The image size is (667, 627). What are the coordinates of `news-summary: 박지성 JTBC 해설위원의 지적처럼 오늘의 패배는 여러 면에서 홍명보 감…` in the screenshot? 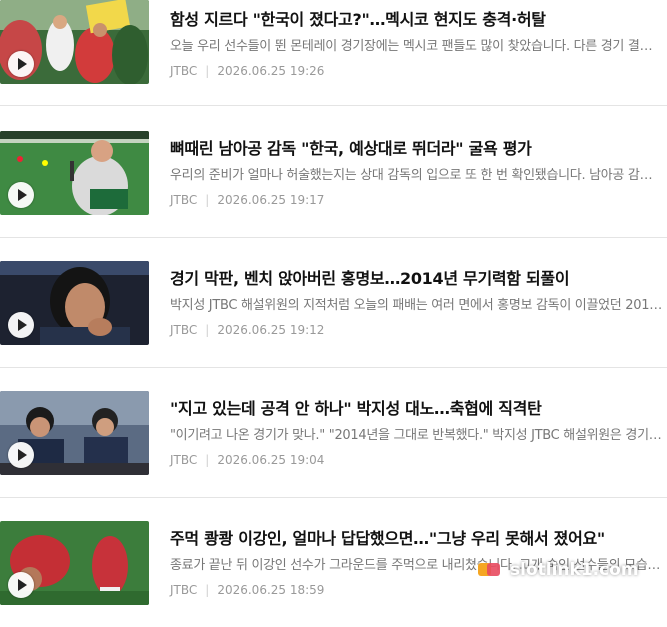 It's located at (417, 305).